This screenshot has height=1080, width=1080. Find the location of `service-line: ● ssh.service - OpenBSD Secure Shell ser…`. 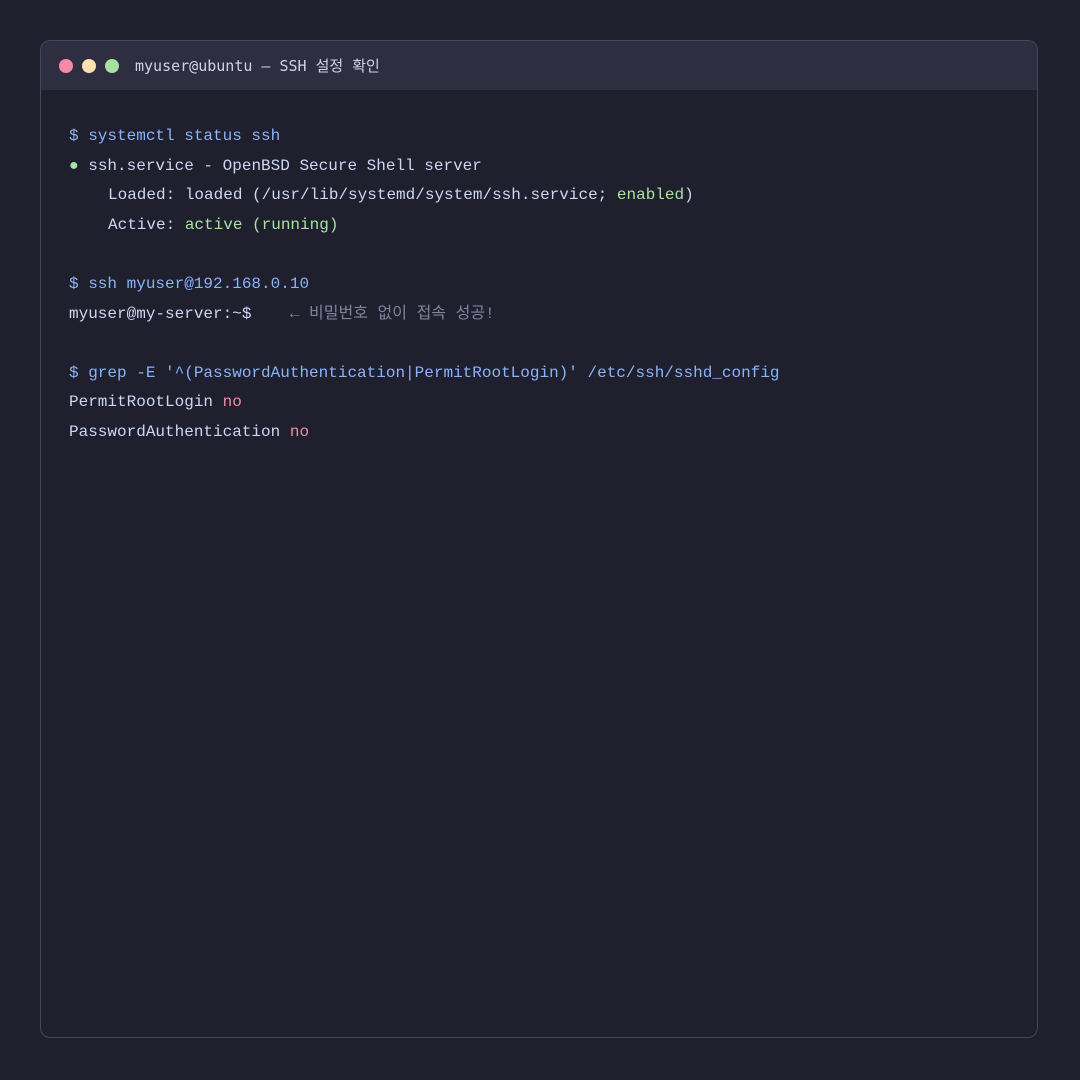

service-line: ● ssh.service - OpenBSD Secure Shell ser… is located at coordinates (553, 167).